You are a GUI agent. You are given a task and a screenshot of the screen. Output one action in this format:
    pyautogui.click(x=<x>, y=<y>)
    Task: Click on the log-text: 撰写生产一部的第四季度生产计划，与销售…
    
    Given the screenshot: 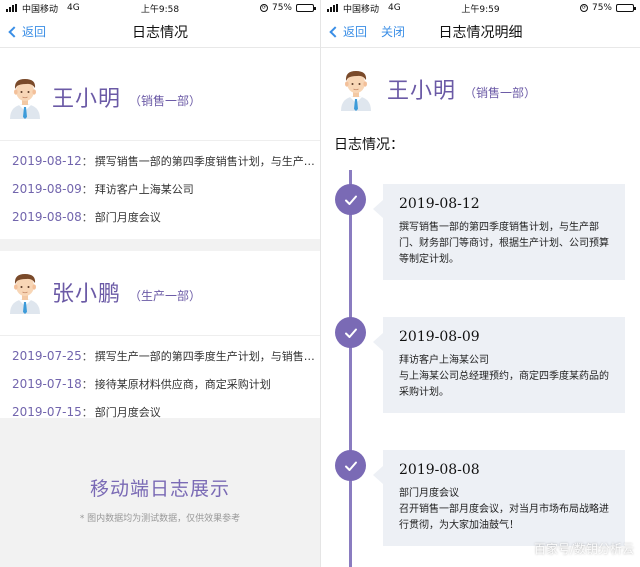 What is the action you would take?
    pyautogui.click(x=204, y=356)
    